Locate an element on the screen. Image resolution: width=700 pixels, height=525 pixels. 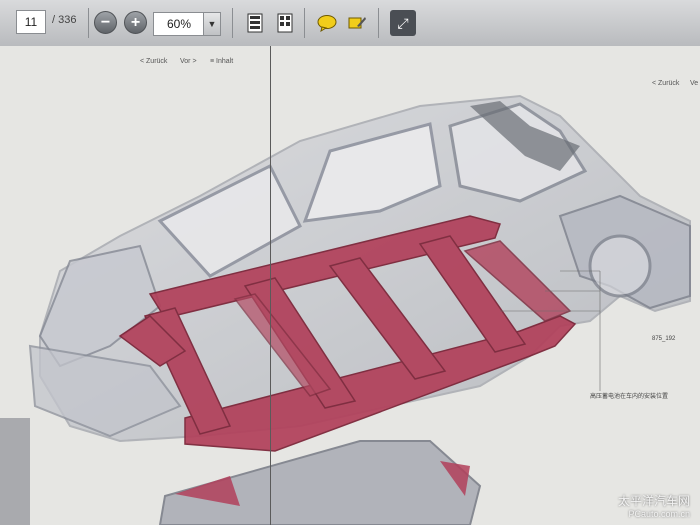
nav-back-link: < Zurück is located at coordinates (153, 61).